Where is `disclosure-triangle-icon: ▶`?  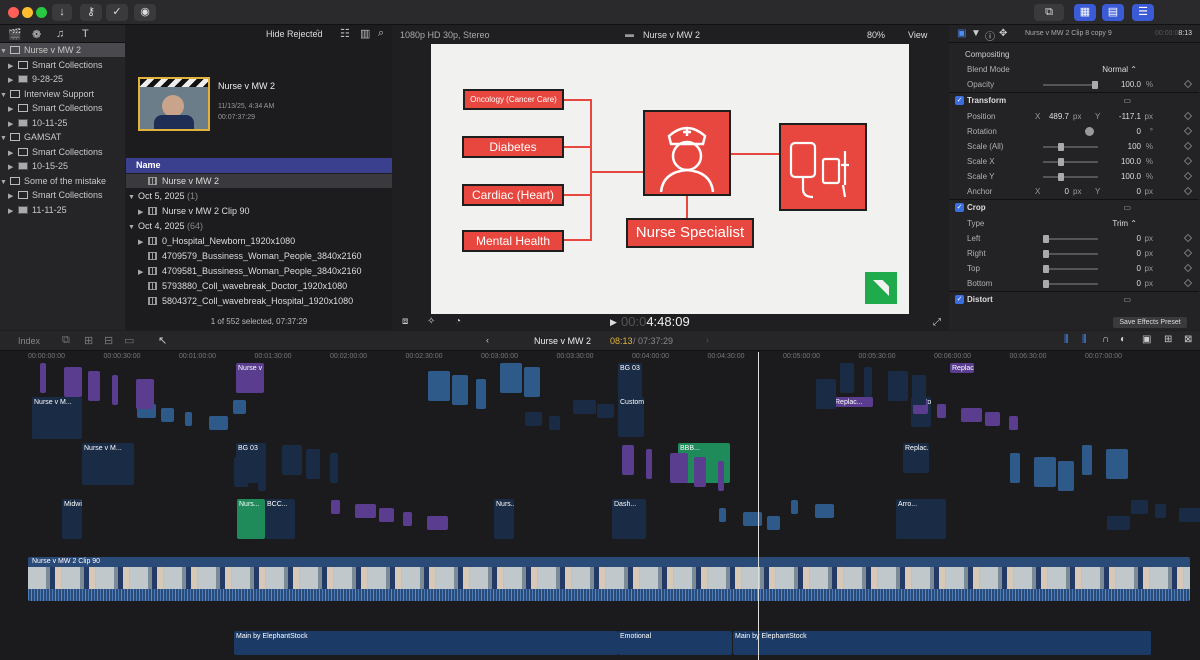 disclosure-triangle-icon: ▶ is located at coordinates (143, 213).